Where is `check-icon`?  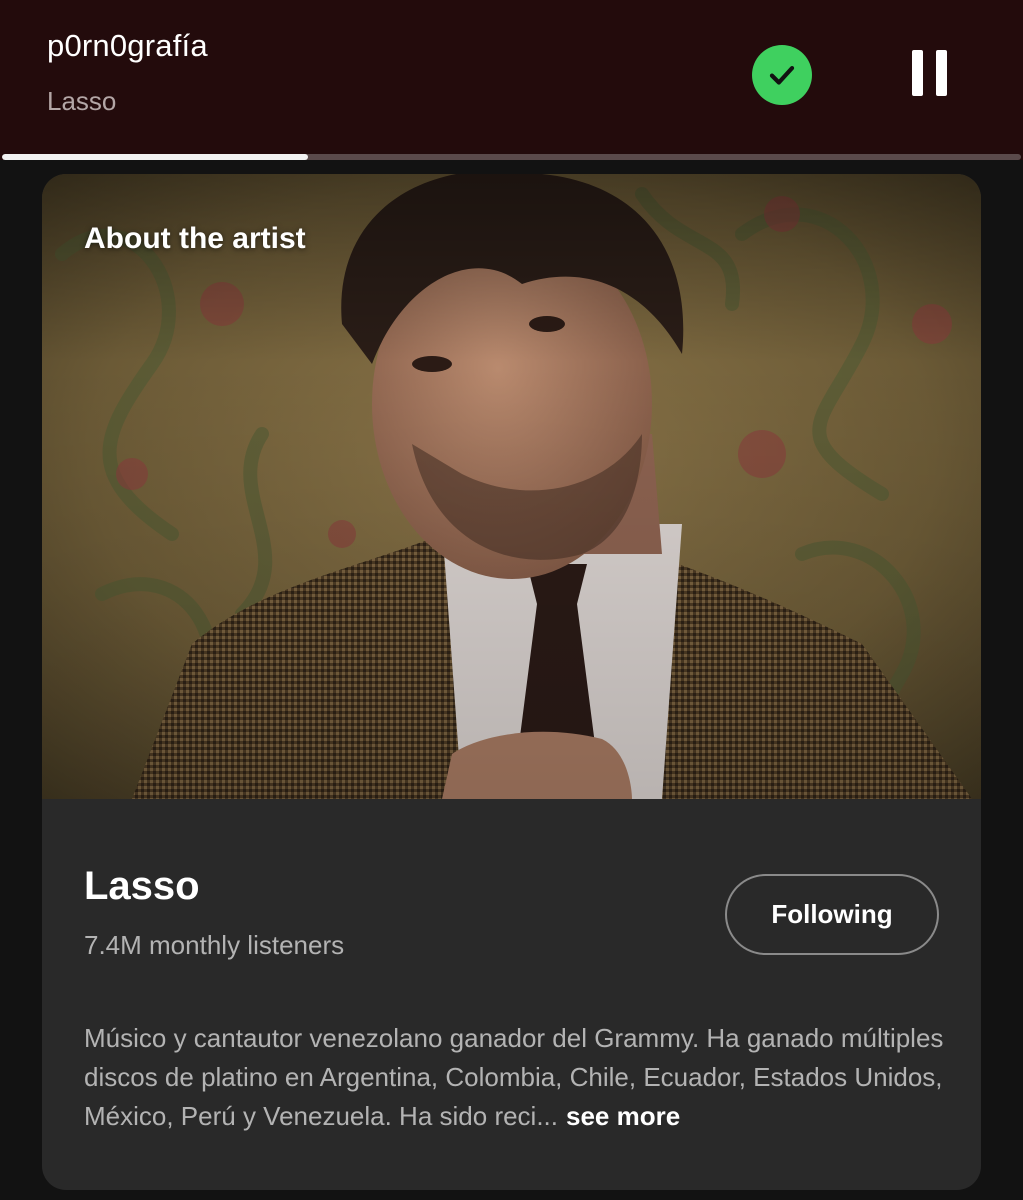
check-icon is located at coordinates (782, 75).